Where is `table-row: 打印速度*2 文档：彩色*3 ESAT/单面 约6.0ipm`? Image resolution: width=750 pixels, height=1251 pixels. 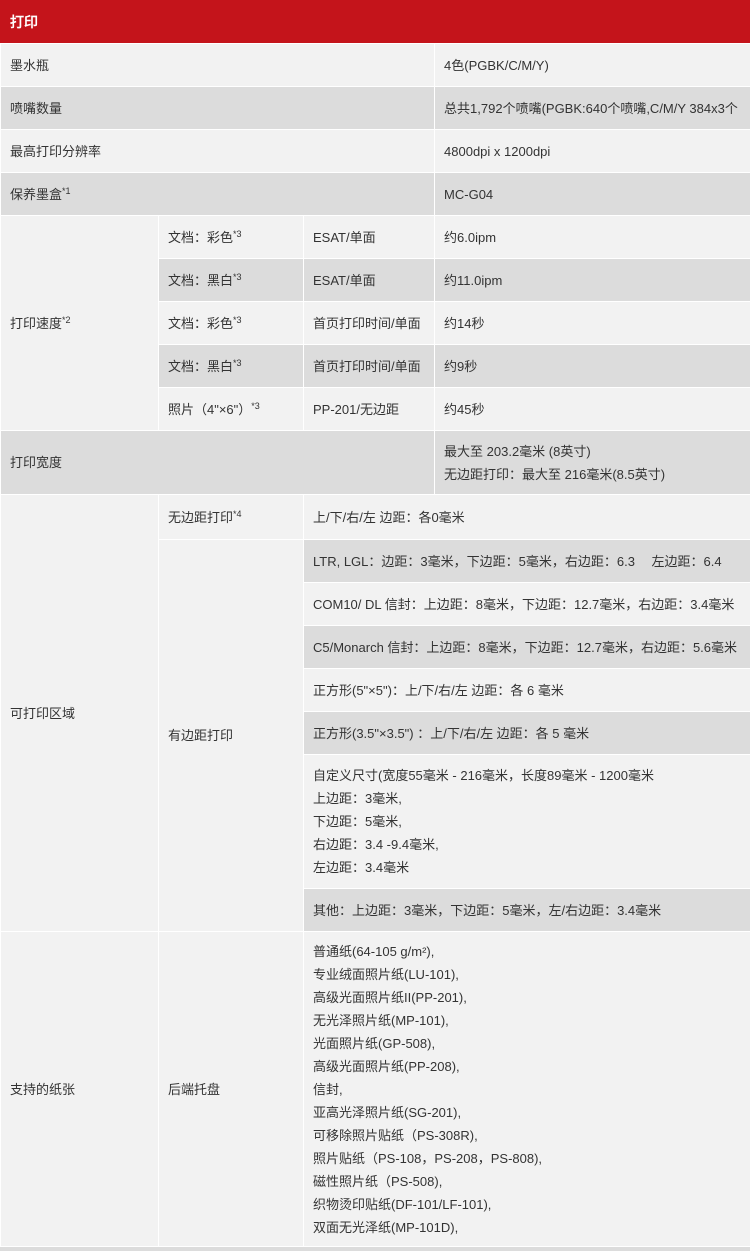
table-row: 打印速度*2 文档：彩色*3 ESAT/单面 约6.0ipm is located at coordinates (375, 237).